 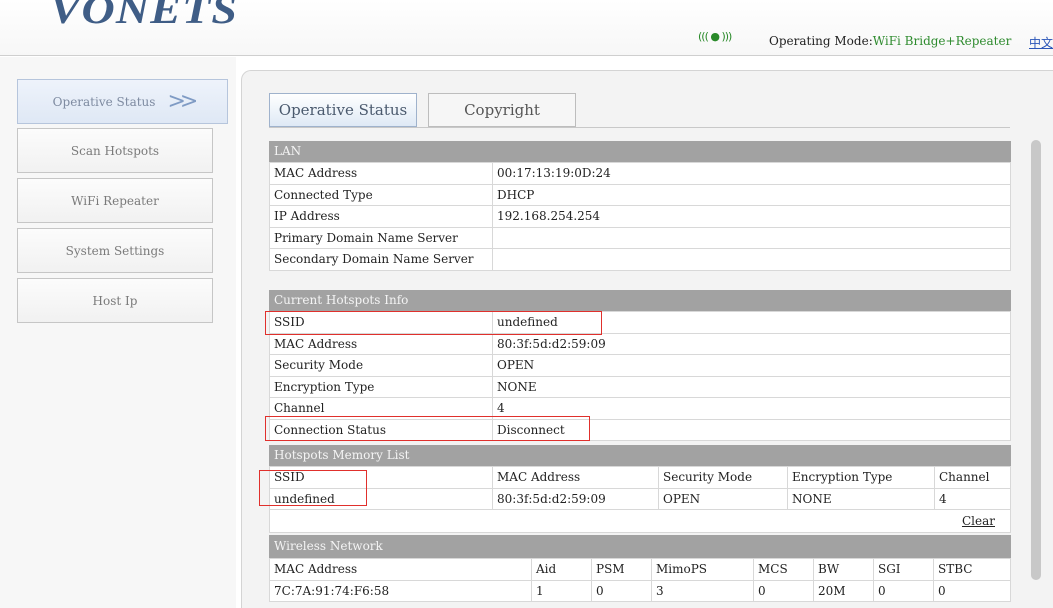 I want to click on operating-mode: Operating Mode:WiFi Bridge+Repeater, so click(x=890, y=41).